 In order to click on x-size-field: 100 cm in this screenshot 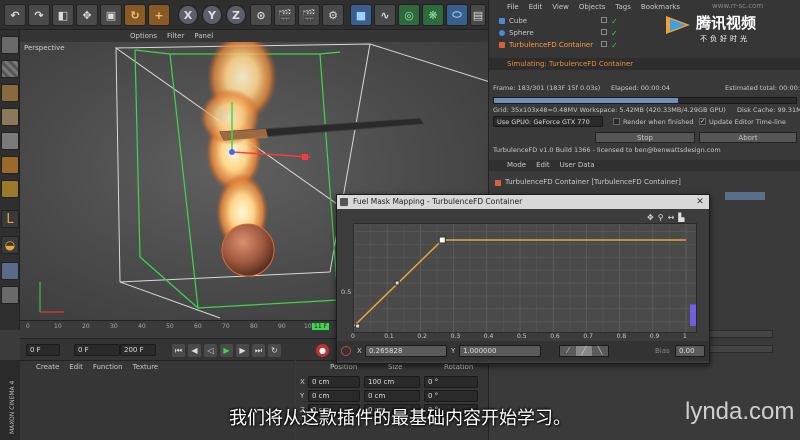, I will do `click(392, 382)`.